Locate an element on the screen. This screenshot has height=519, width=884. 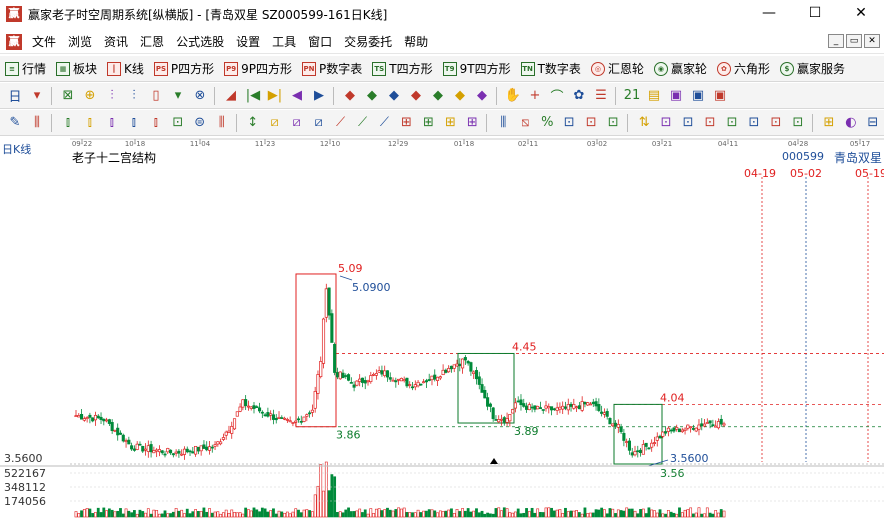
mdi-close-button: ✕ is located at coordinates (872, 41).